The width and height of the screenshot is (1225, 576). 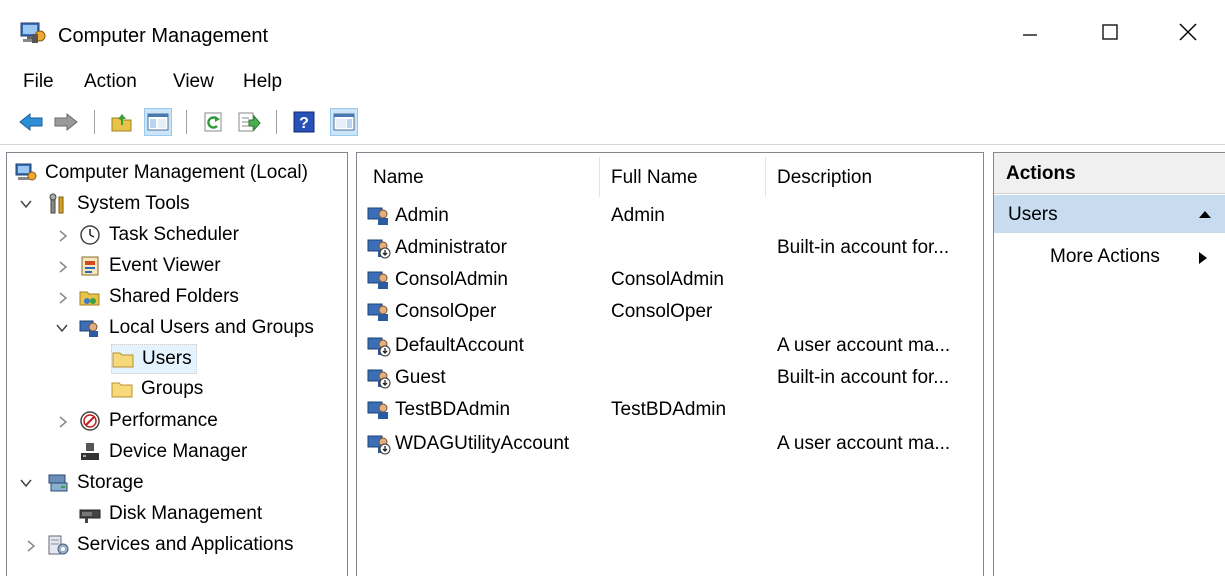 I want to click on minimize-button, so click(x=1030, y=32).